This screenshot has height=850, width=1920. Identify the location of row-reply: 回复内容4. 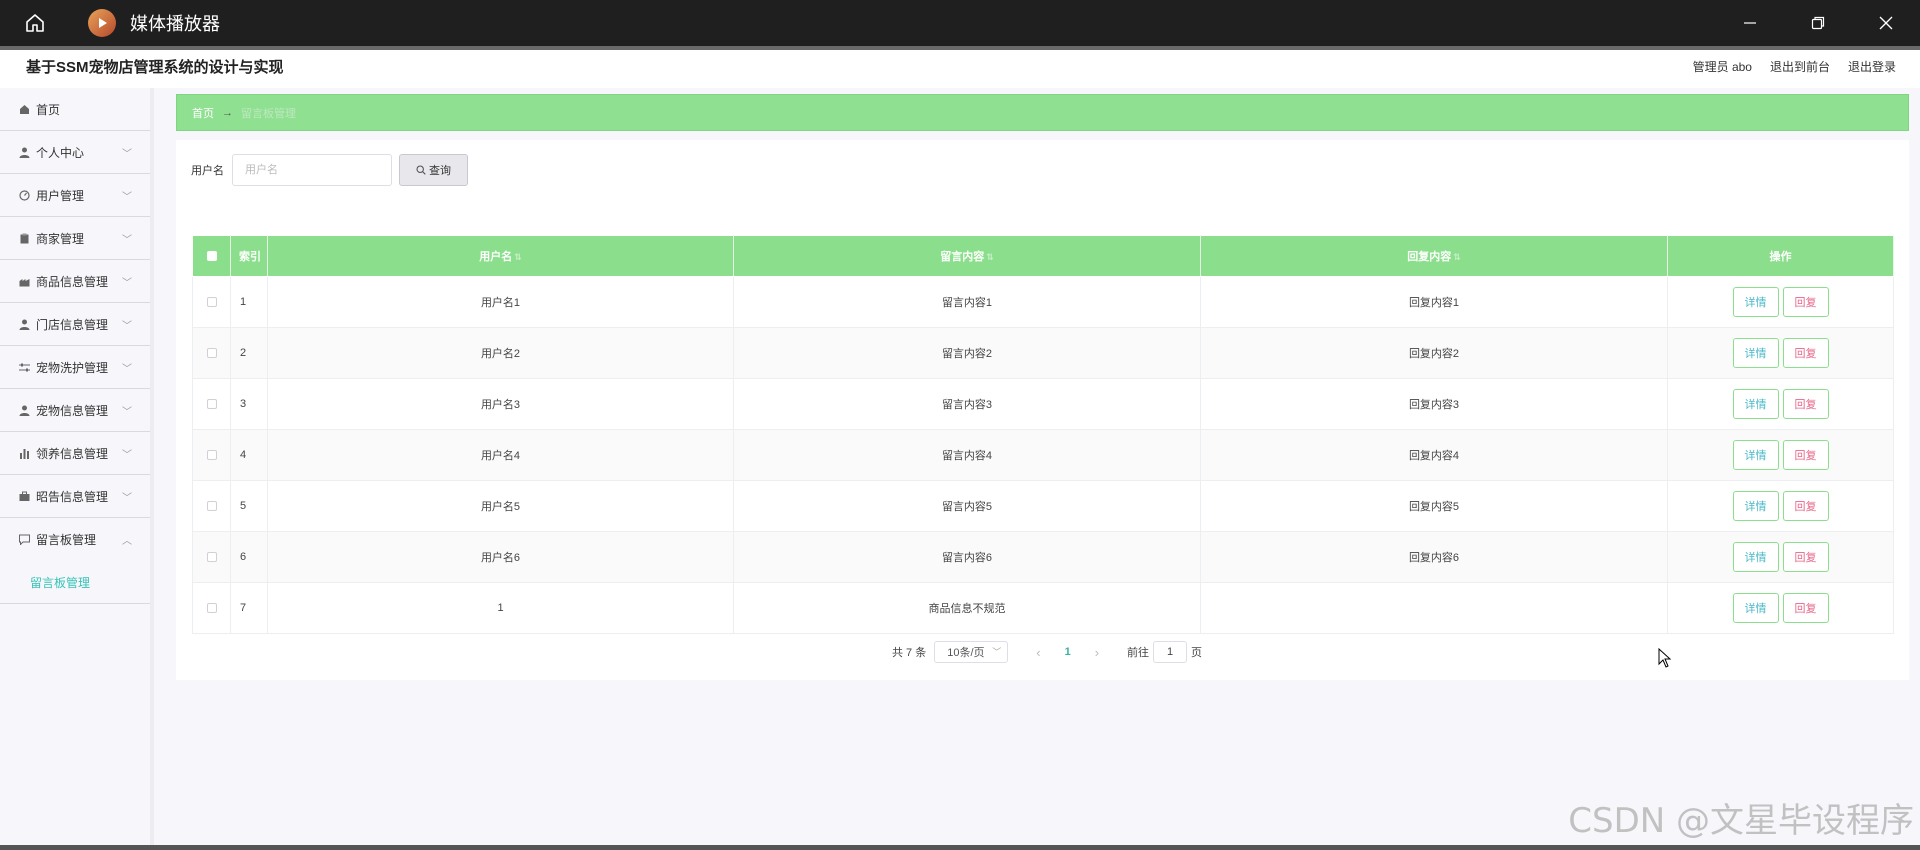
(1434, 455).